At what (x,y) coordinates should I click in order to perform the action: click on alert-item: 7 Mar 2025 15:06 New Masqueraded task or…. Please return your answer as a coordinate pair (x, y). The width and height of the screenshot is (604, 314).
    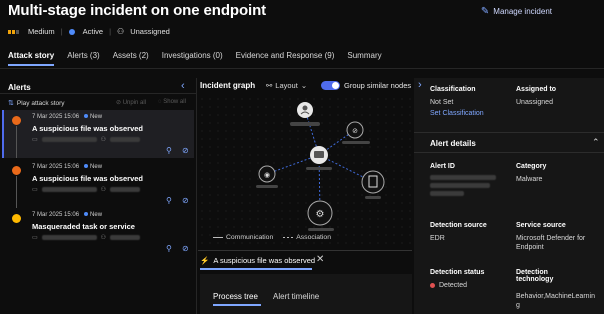
    Looking at the image, I should click on (98, 232).